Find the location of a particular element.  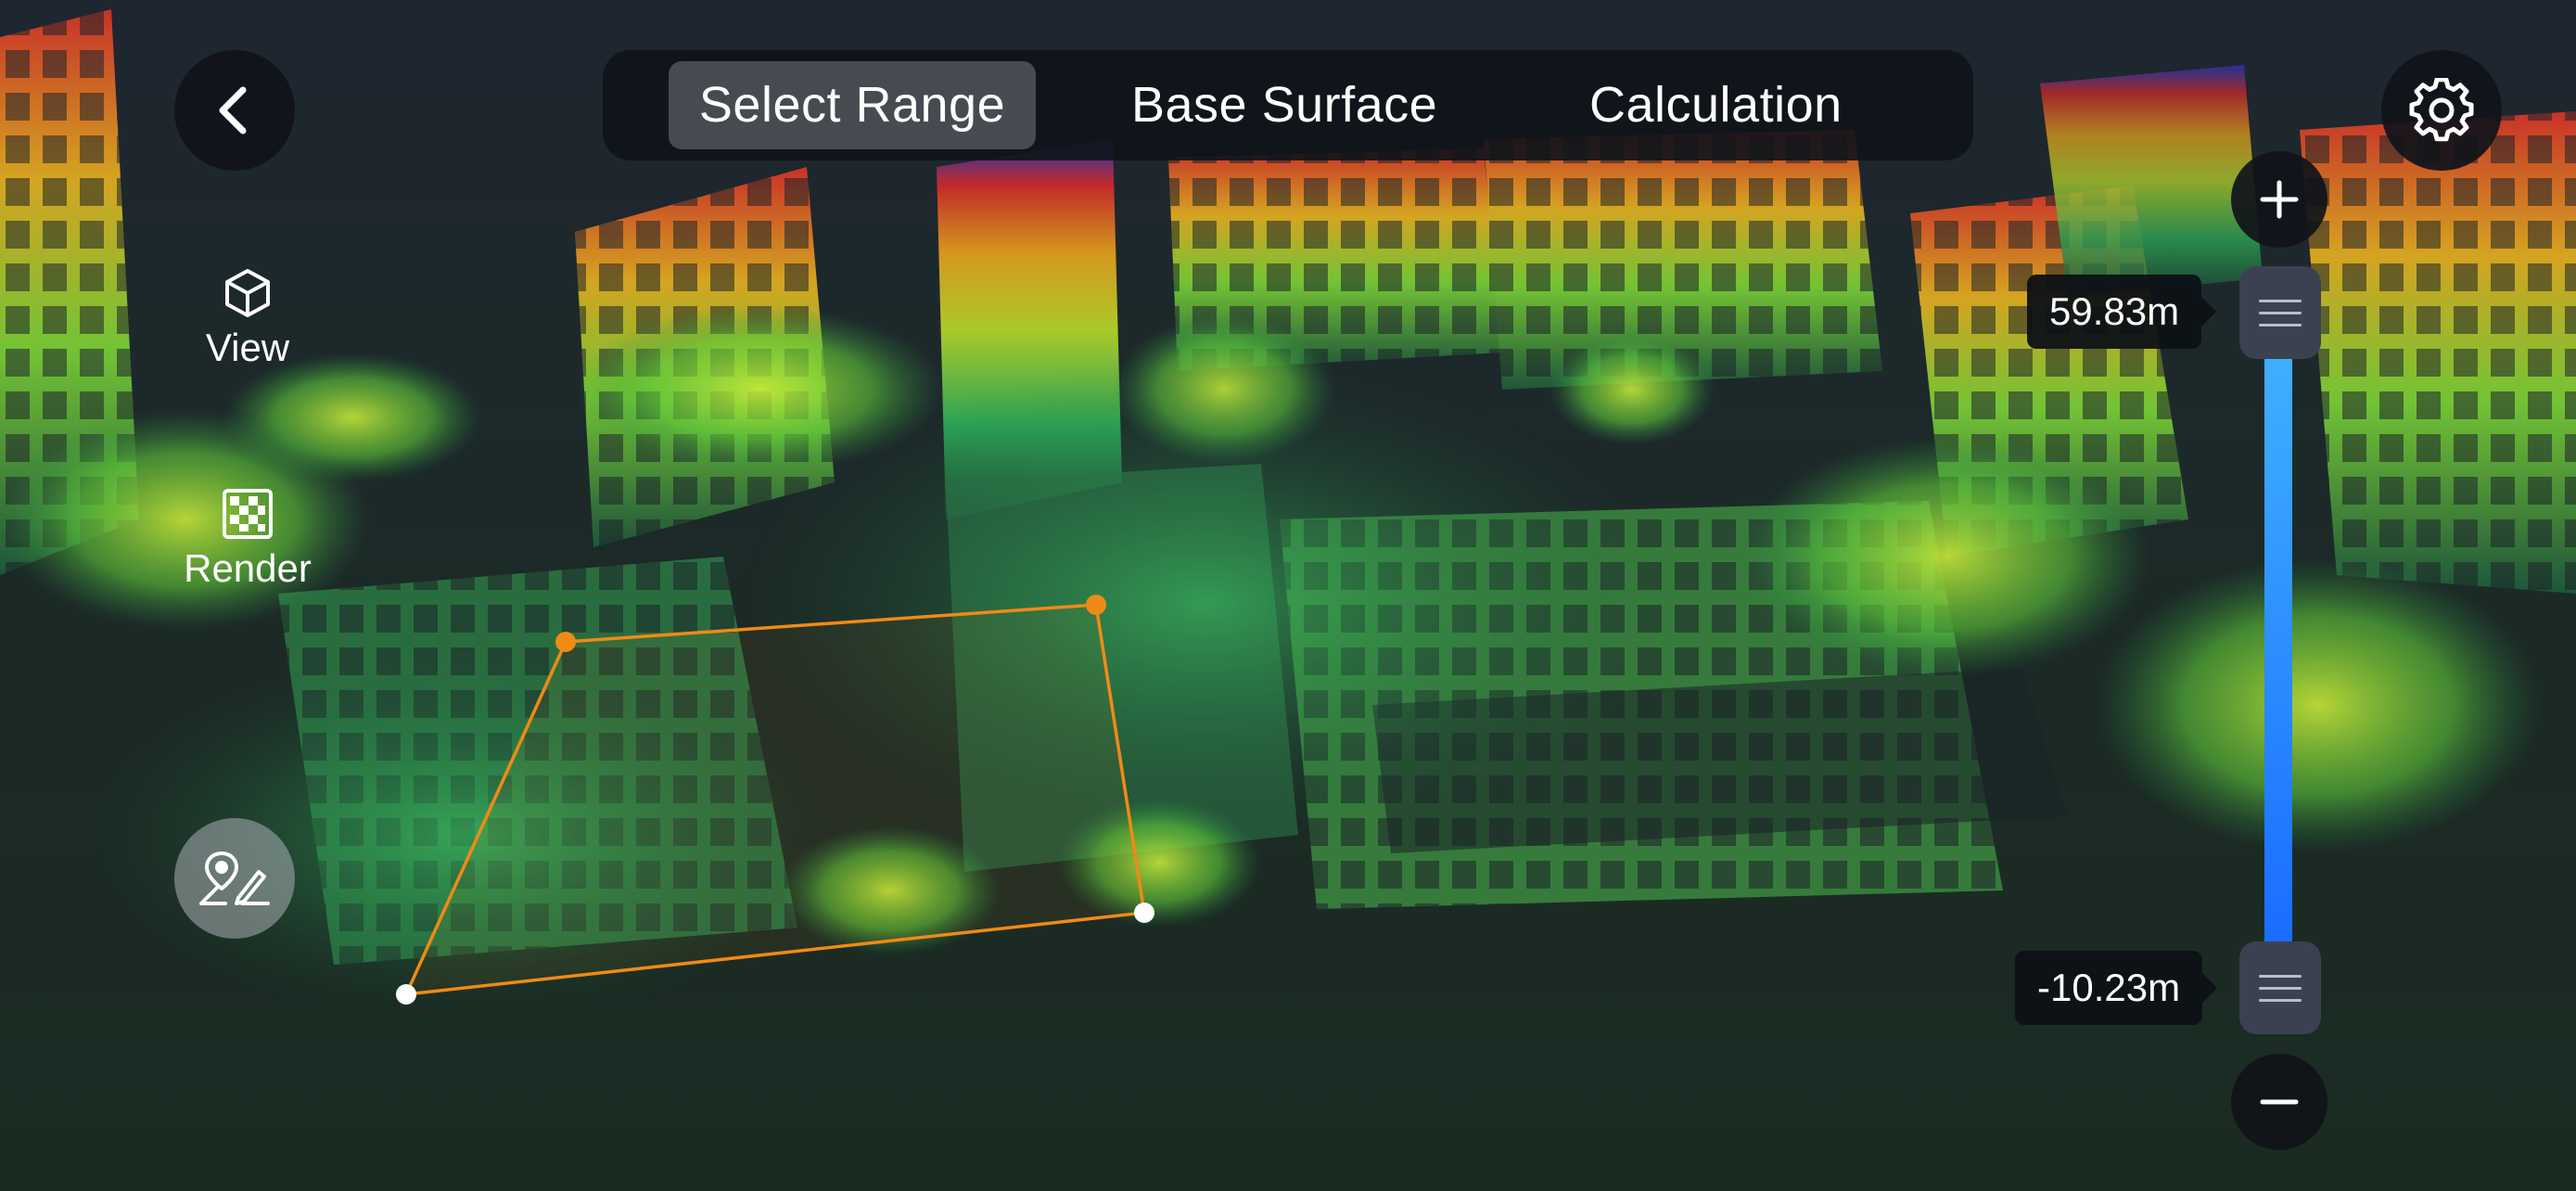

draw-range-button is located at coordinates (234, 879).